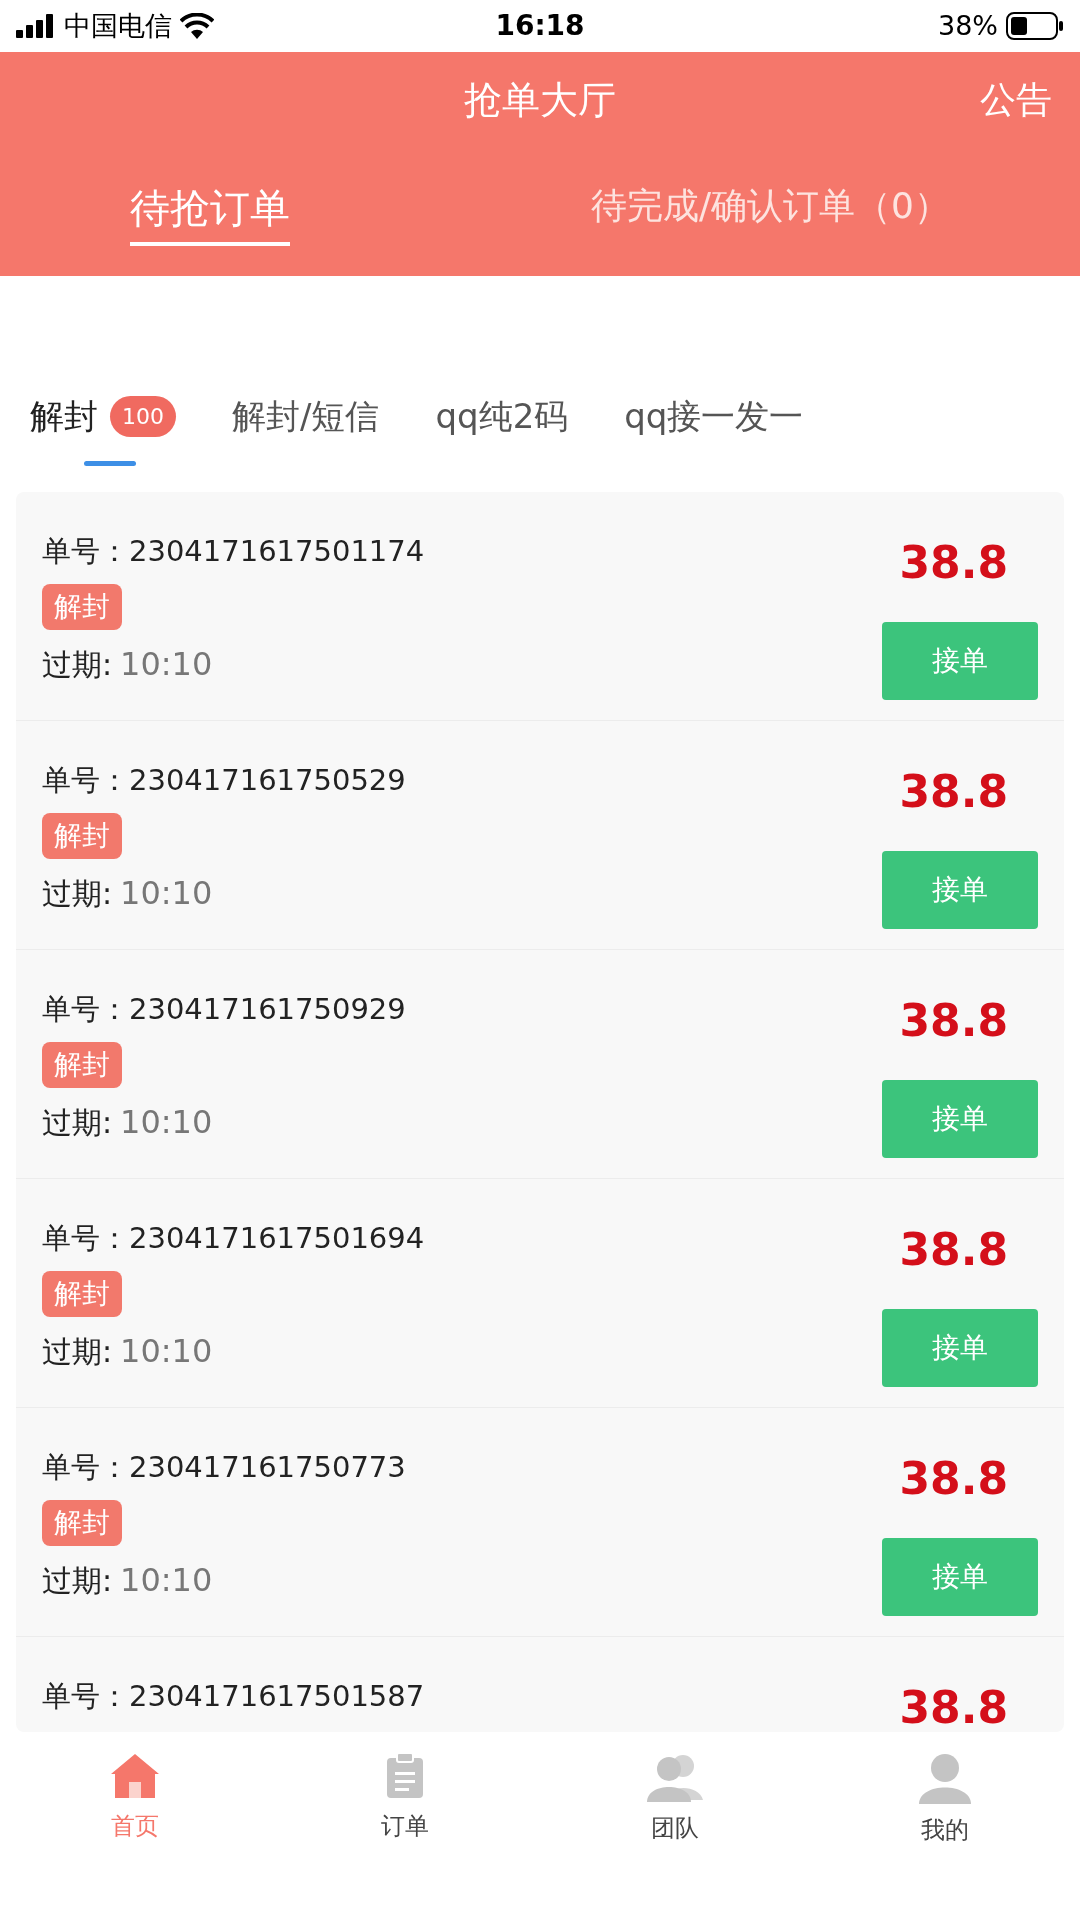  What do you see at coordinates (135, 1826) in the screenshot?
I see `nav-tab: 首页` at bounding box center [135, 1826].